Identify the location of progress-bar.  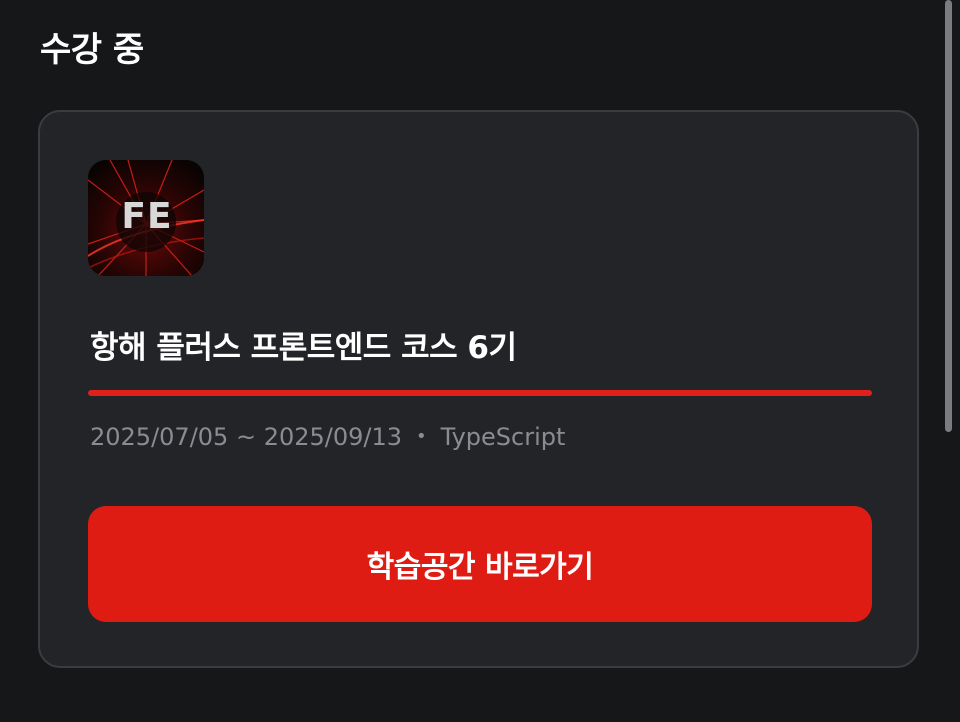
(480, 393).